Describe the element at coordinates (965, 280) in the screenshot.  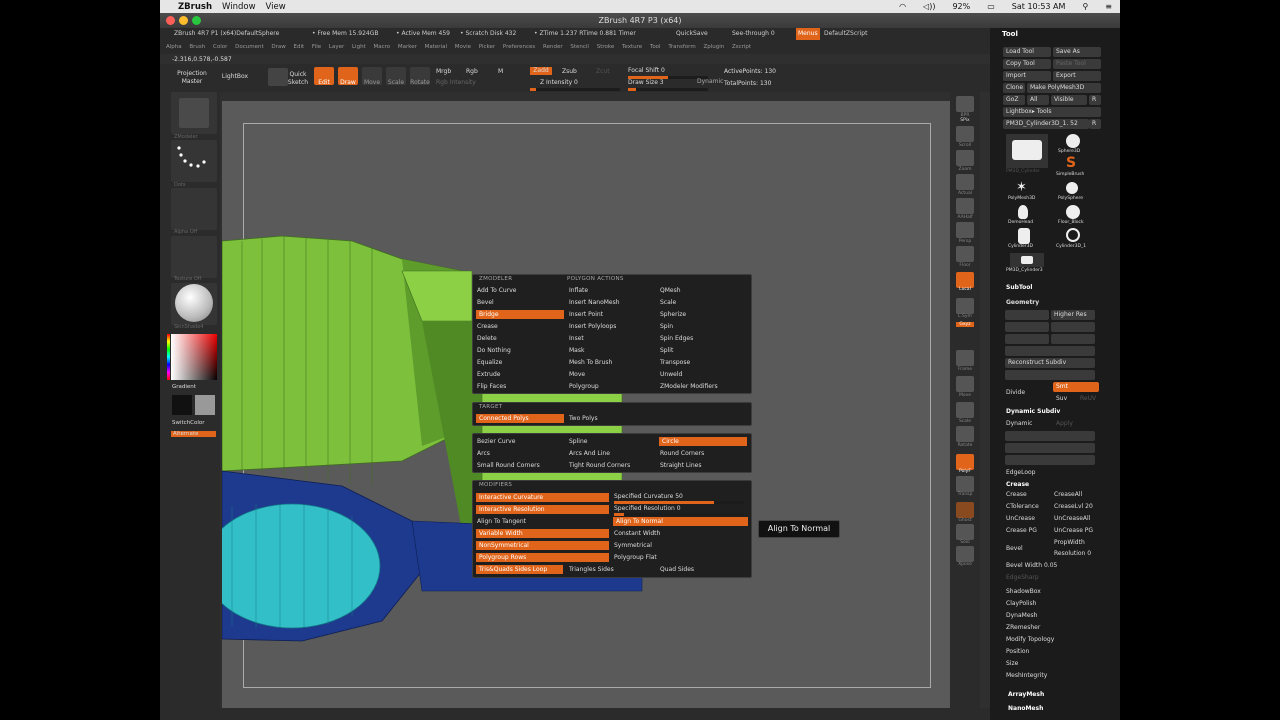
I see `local-icon` at that location.